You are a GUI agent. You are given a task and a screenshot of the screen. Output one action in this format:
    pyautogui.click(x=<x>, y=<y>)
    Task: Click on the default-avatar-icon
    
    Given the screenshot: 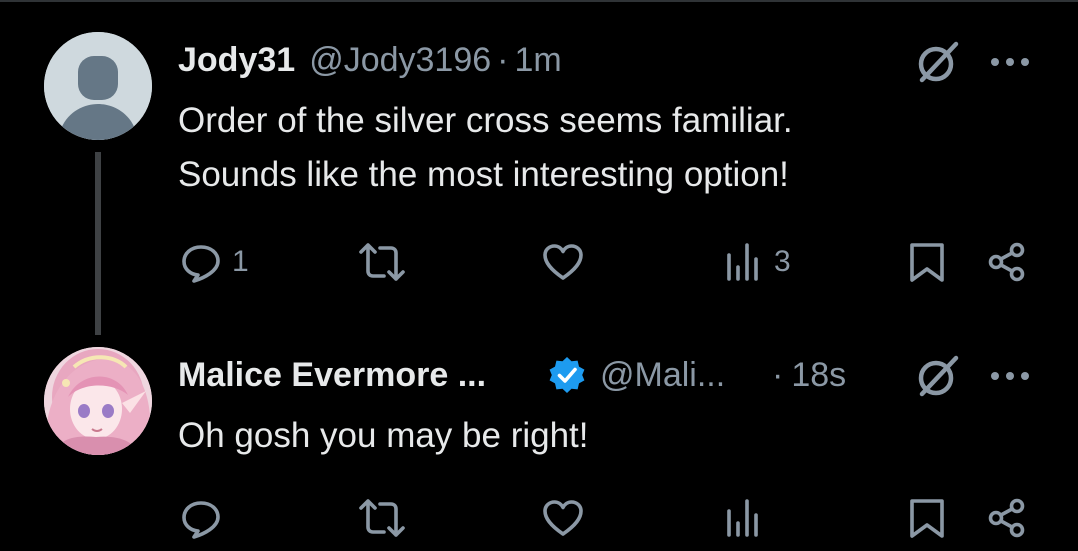 What is the action you would take?
    pyautogui.click(x=98, y=86)
    